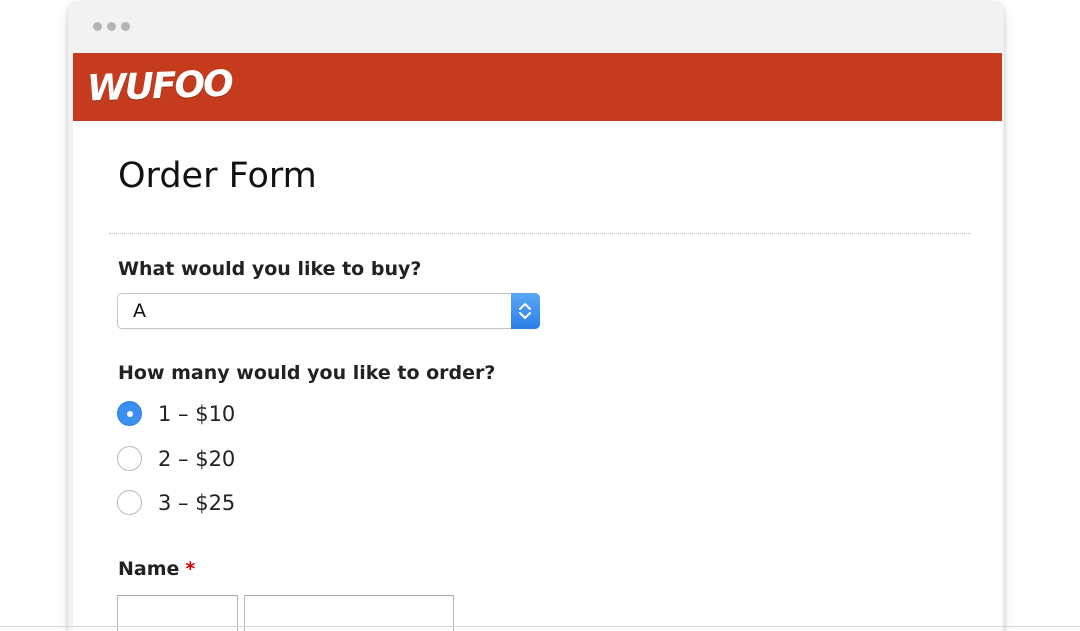 The image size is (1080, 631). What do you see at coordinates (540, 233) in the screenshot?
I see `title-divider` at bounding box center [540, 233].